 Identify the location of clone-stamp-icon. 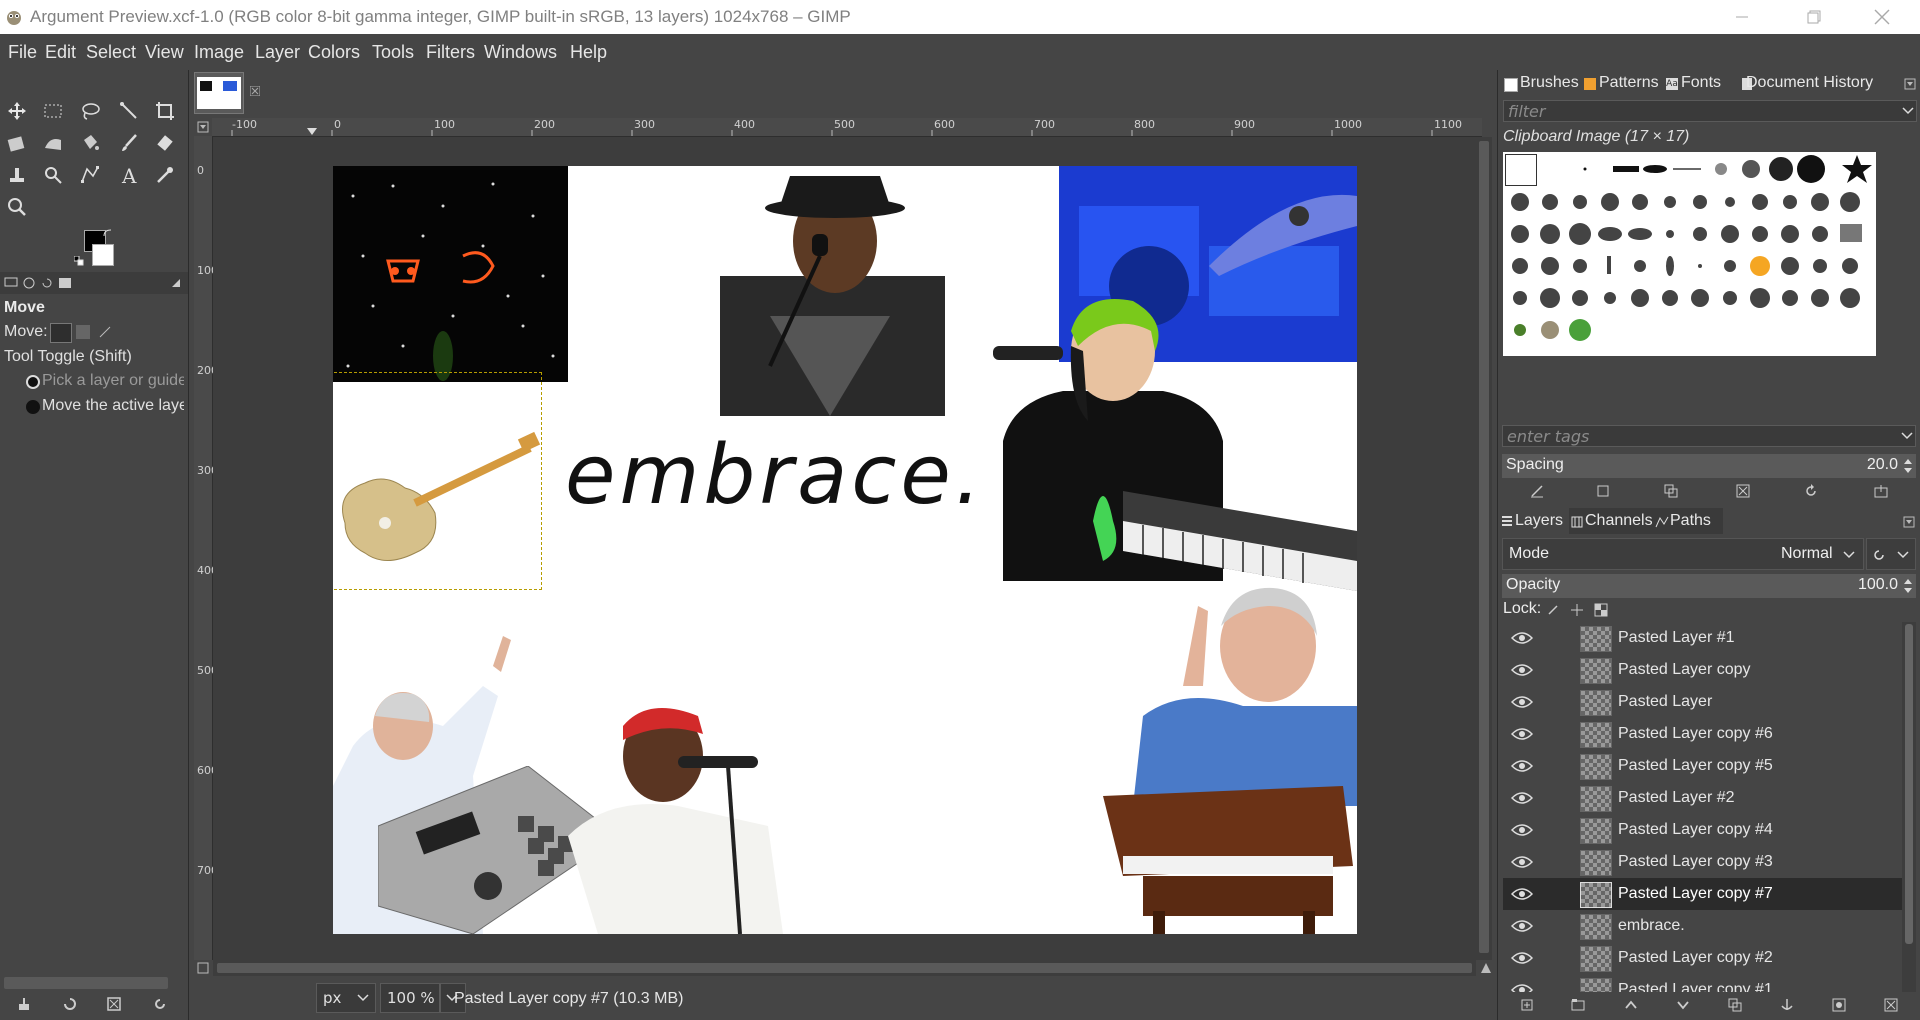
(17, 175).